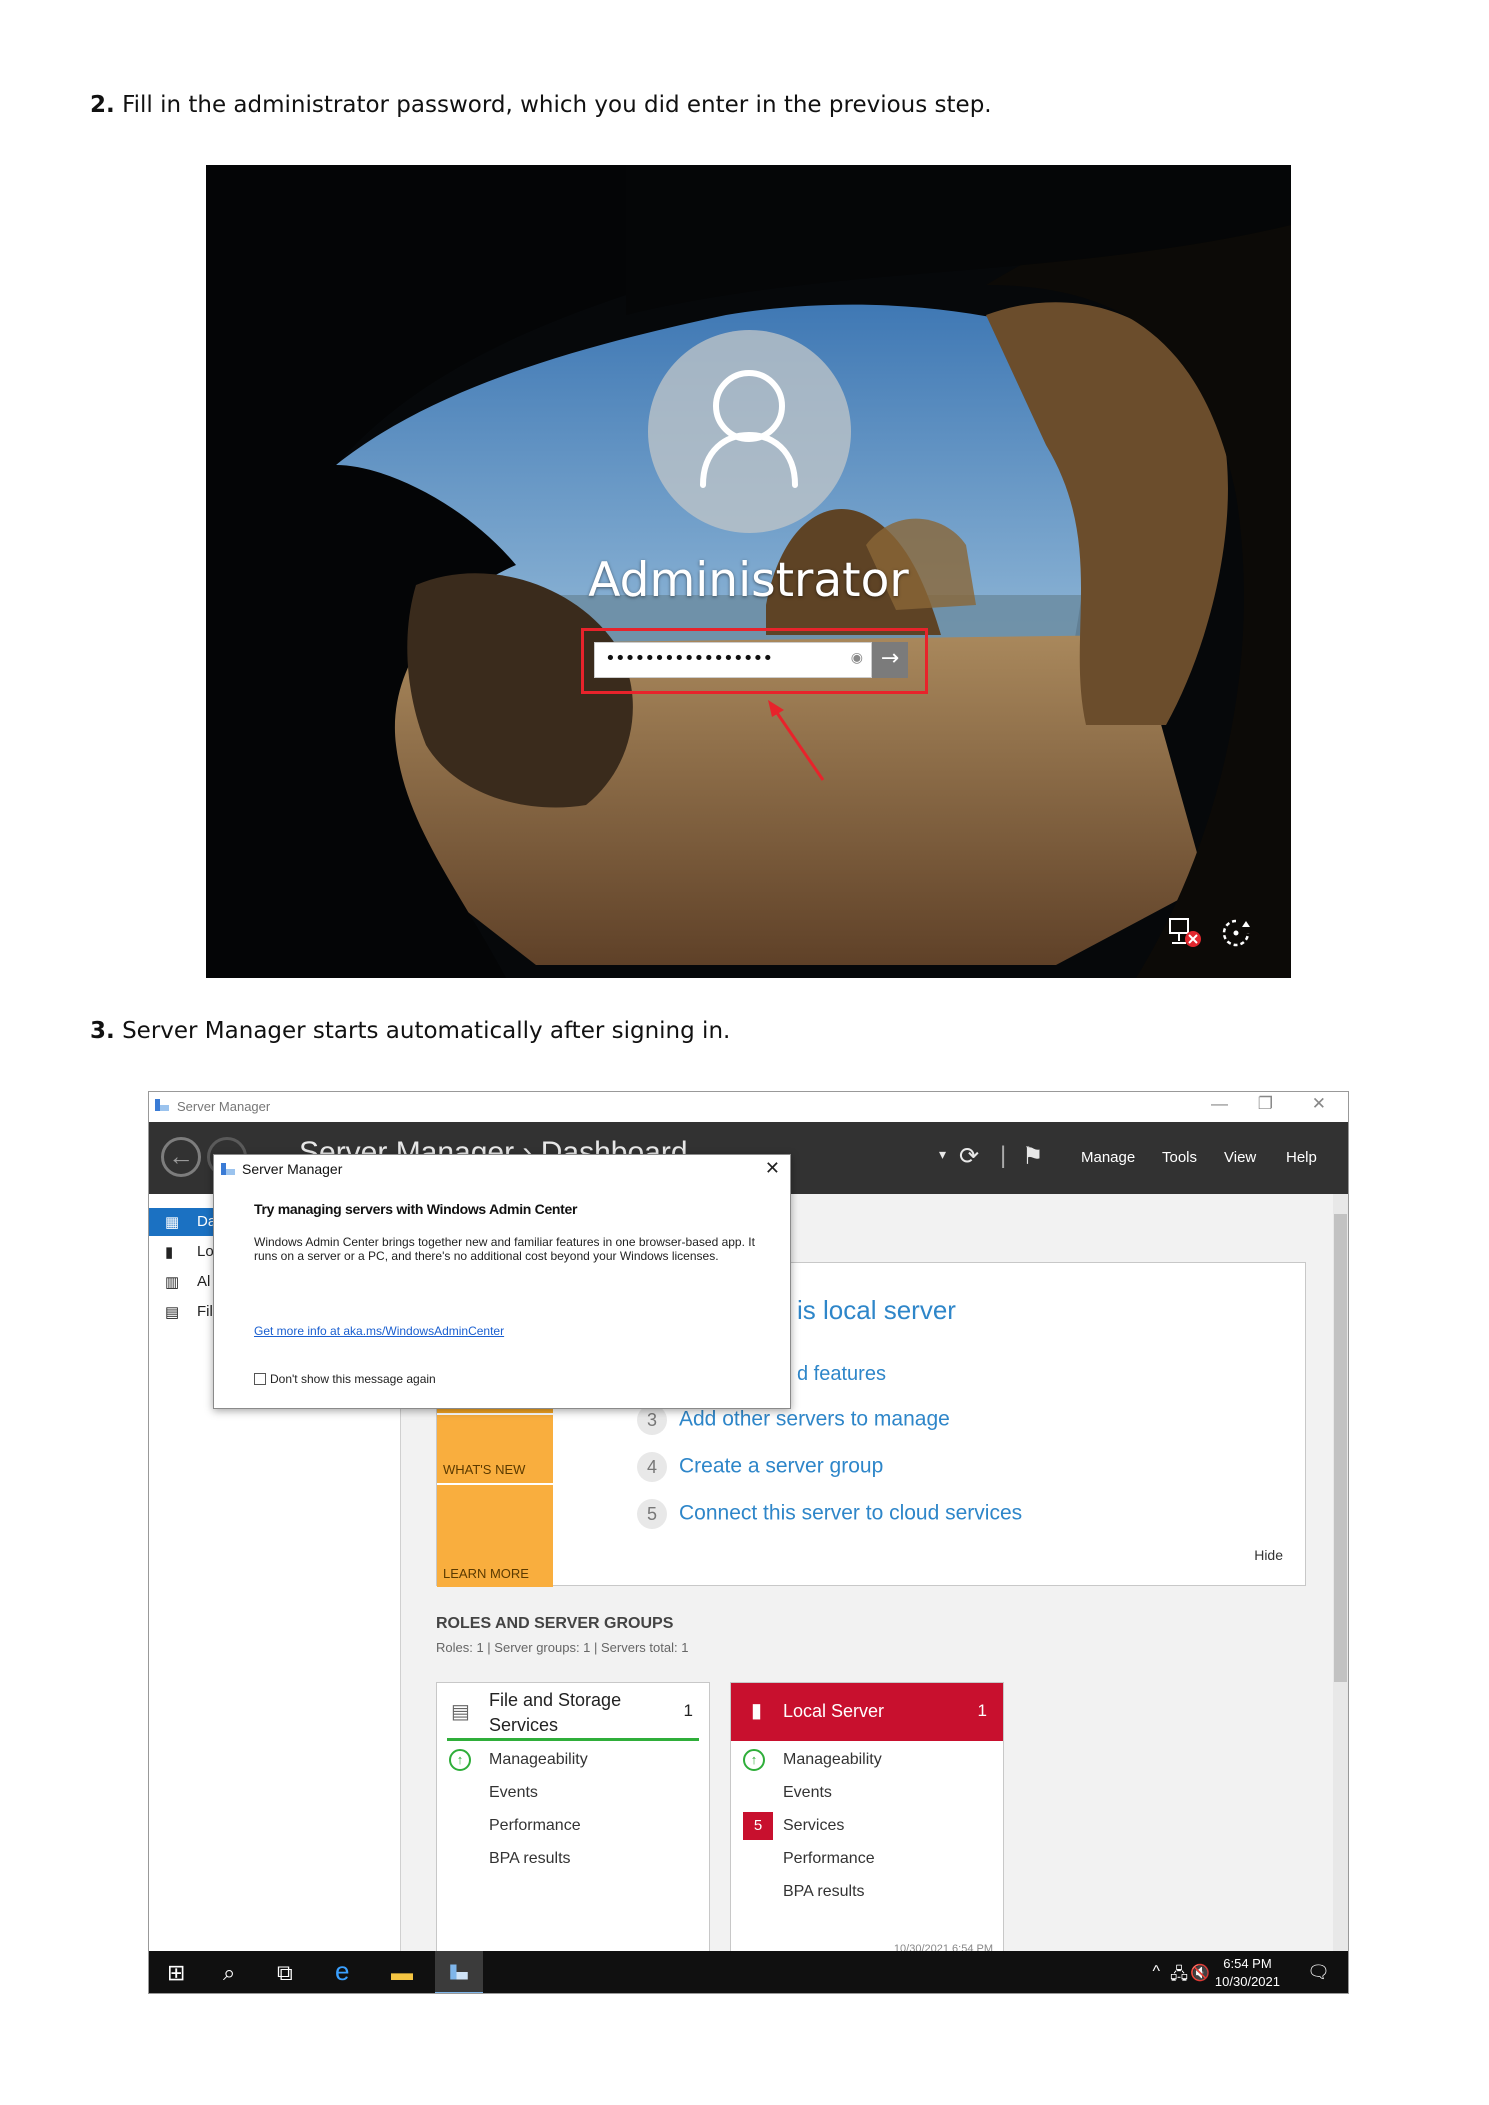 Image resolution: width=1489 pixels, height=2105 pixels. I want to click on servers-icon: ▥, so click(172, 1282).